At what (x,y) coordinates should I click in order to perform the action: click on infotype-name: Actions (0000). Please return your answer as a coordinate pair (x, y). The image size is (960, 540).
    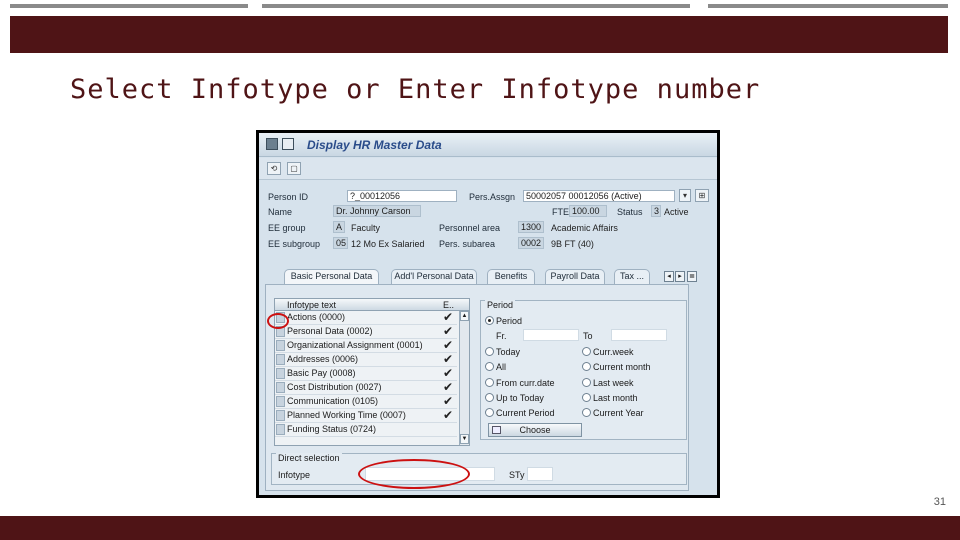
    Looking at the image, I should click on (316, 317).